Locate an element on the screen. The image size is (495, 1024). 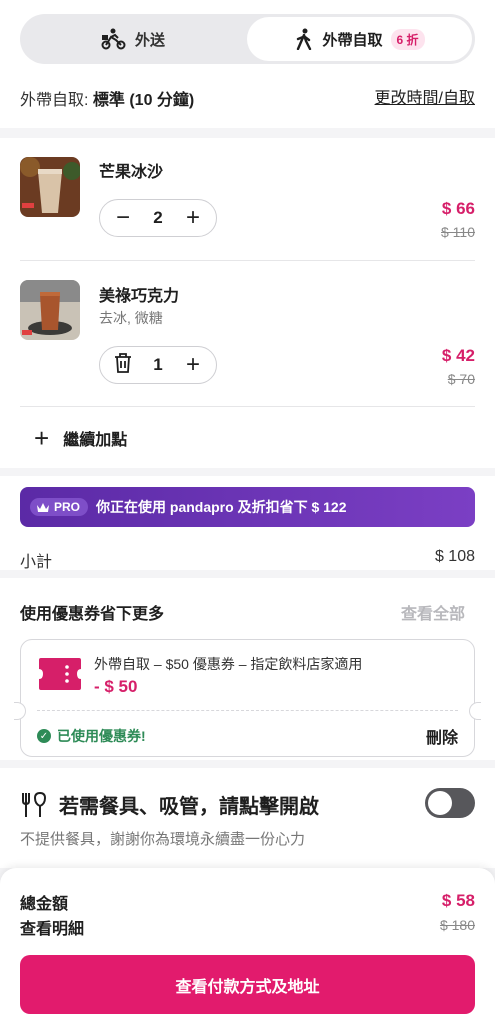
add-more-items-button: + 繼續加點 is located at coordinates (80, 438).